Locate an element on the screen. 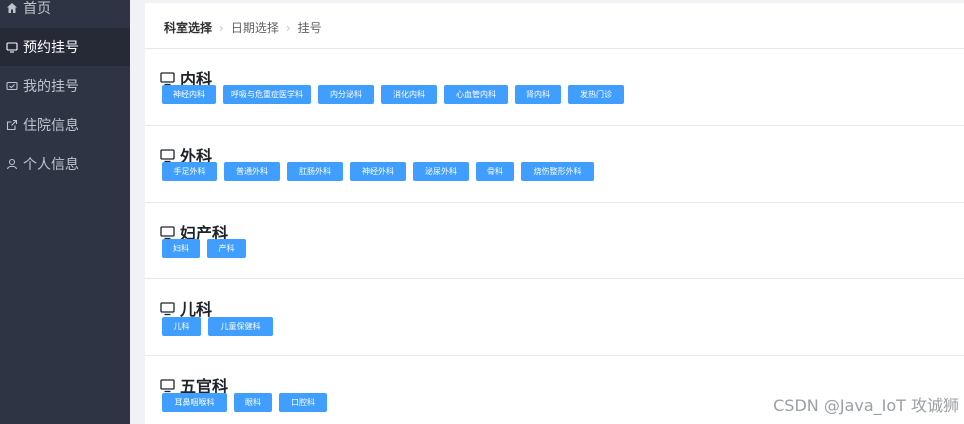 The height and width of the screenshot is (424, 964). sub-department-button: 普通外科 is located at coordinates (252, 171).